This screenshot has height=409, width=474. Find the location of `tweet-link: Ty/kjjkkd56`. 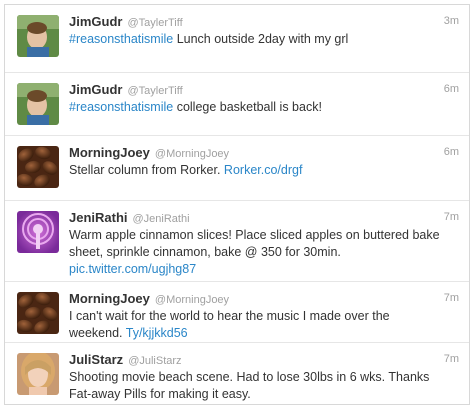

tweet-link: Ty/kjjkkd56 is located at coordinates (157, 333).